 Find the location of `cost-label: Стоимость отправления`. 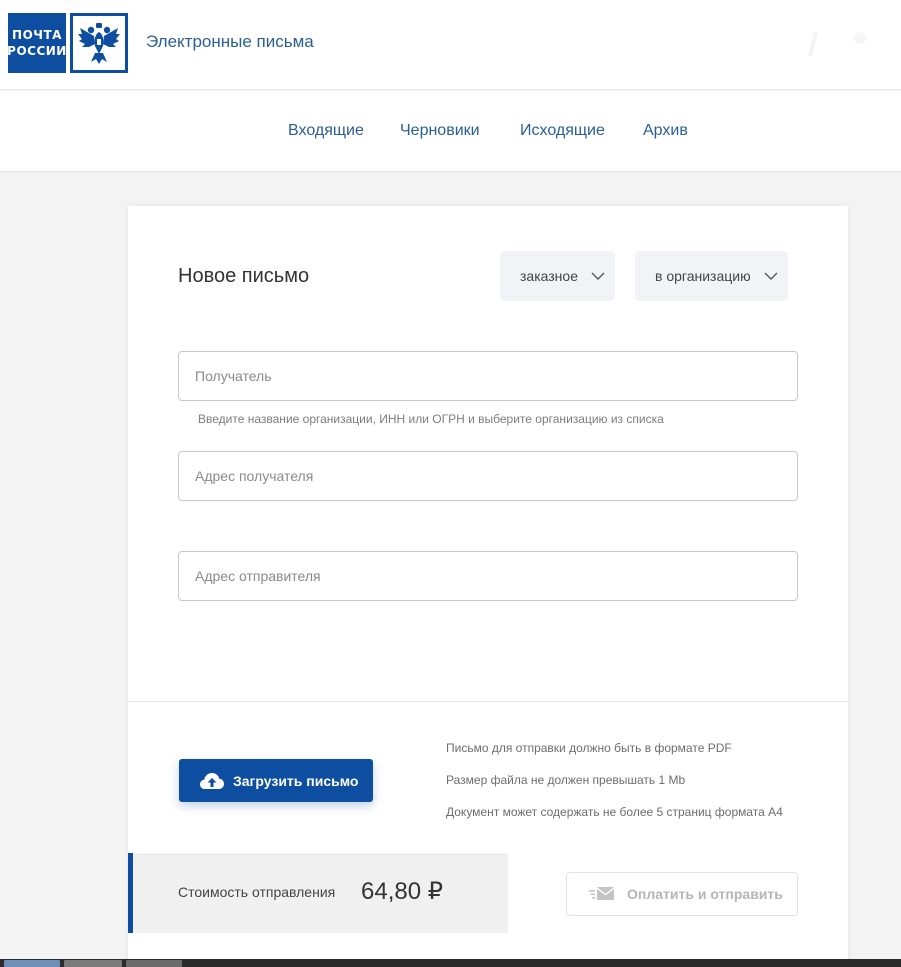

cost-label: Стоимость отправления is located at coordinates (257, 892).